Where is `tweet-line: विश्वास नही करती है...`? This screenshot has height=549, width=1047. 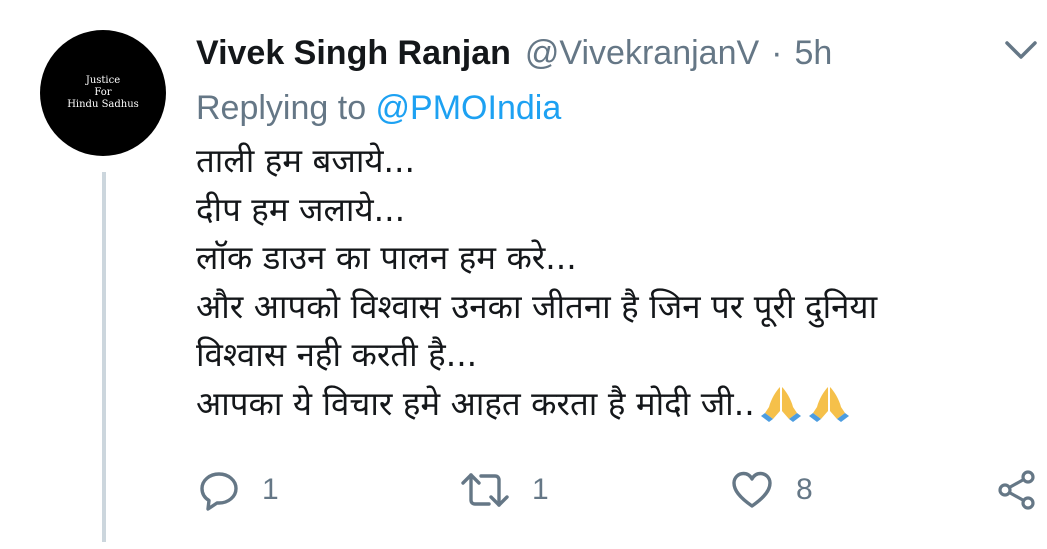
tweet-line: विश्वास नही करती है... is located at coordinates (337, 354).